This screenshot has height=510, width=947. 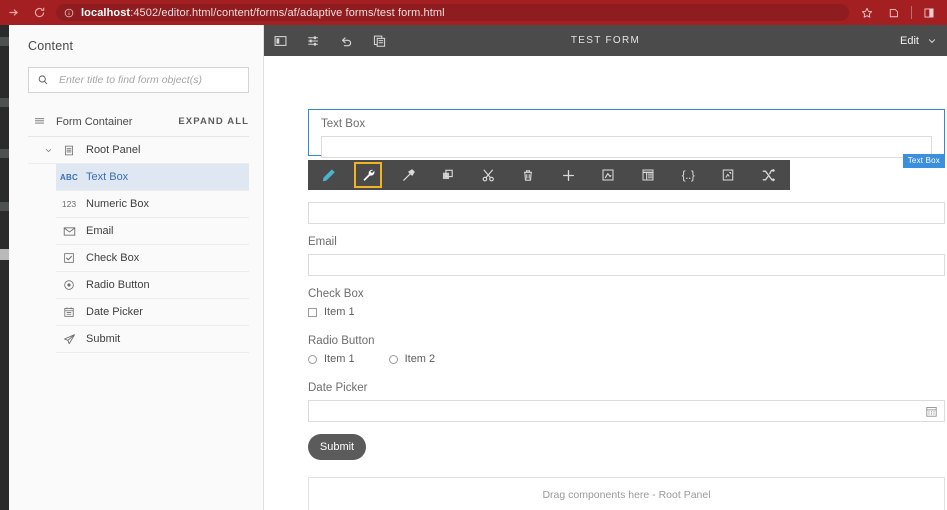 What do you see at coordinates (118, 285) in the screenshot?
I see `tree-item-label: Radio Button` at bounding box center [118, 285].